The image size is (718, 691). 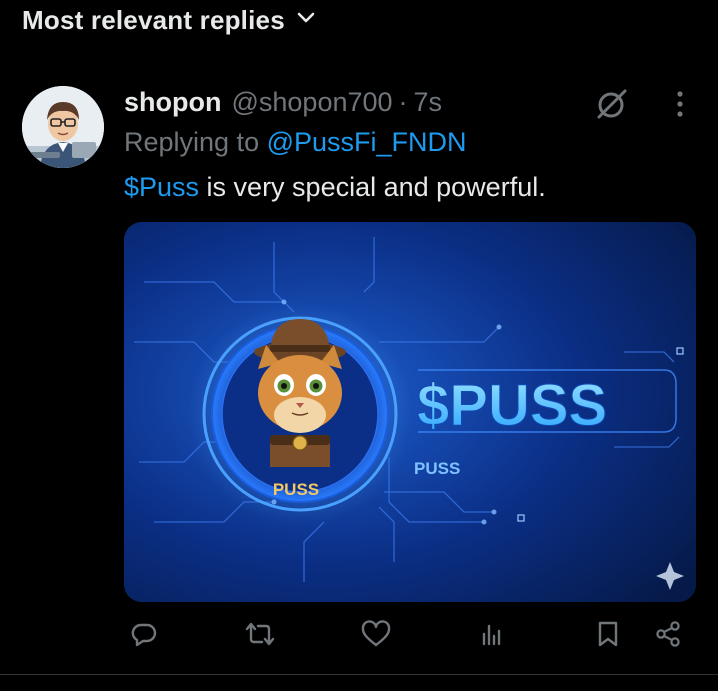 I want to click on heart-icon, so click(x=376, y=636).